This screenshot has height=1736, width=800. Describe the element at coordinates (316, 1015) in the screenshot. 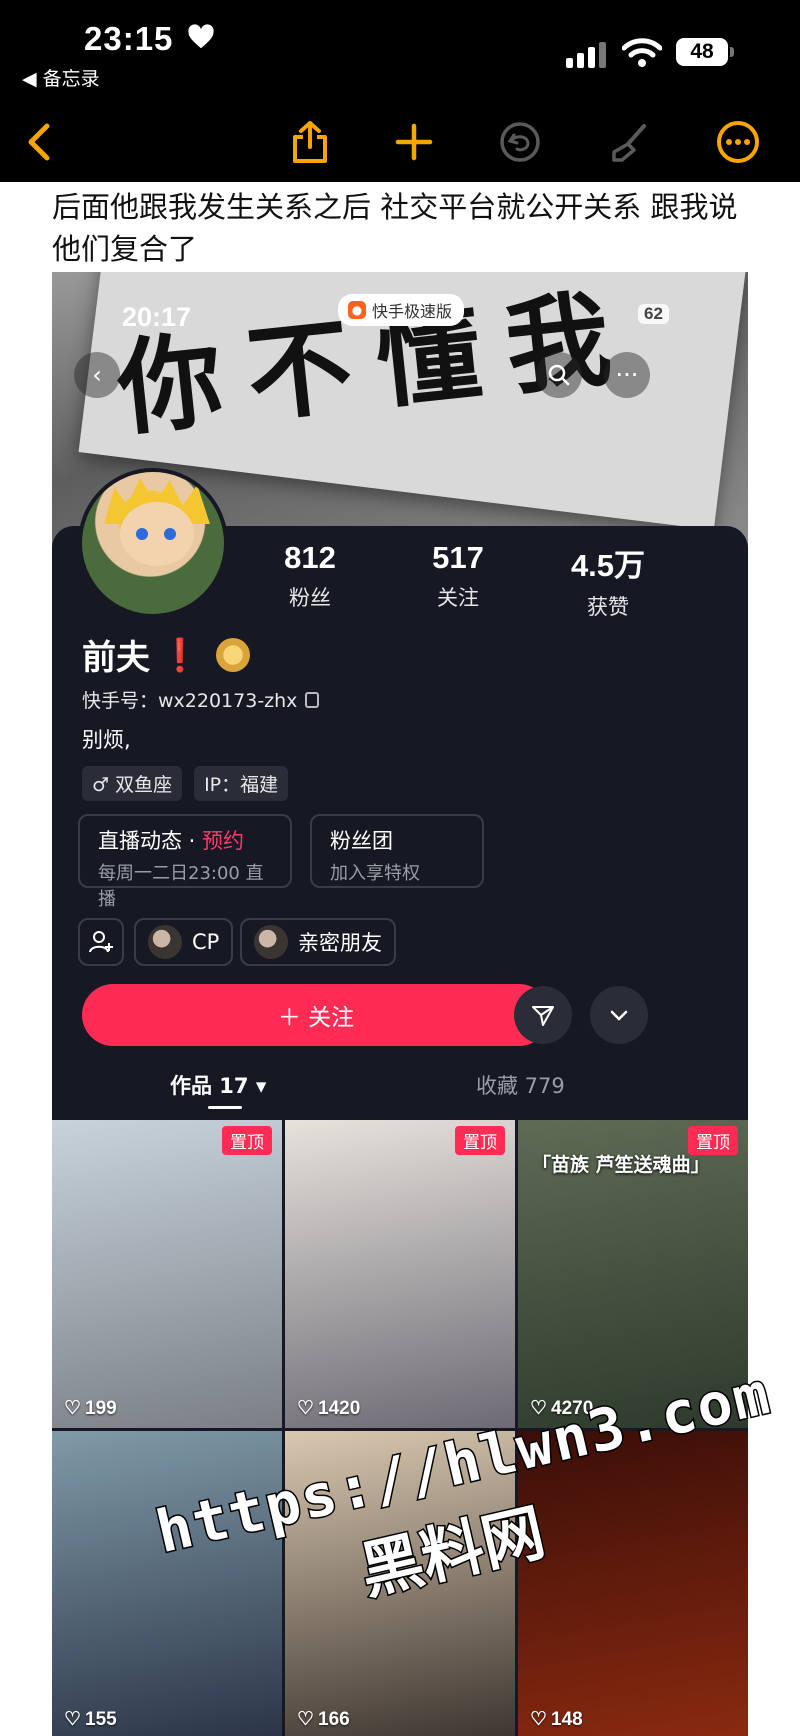

I see `follow-button: ＋ 关注` at that location.